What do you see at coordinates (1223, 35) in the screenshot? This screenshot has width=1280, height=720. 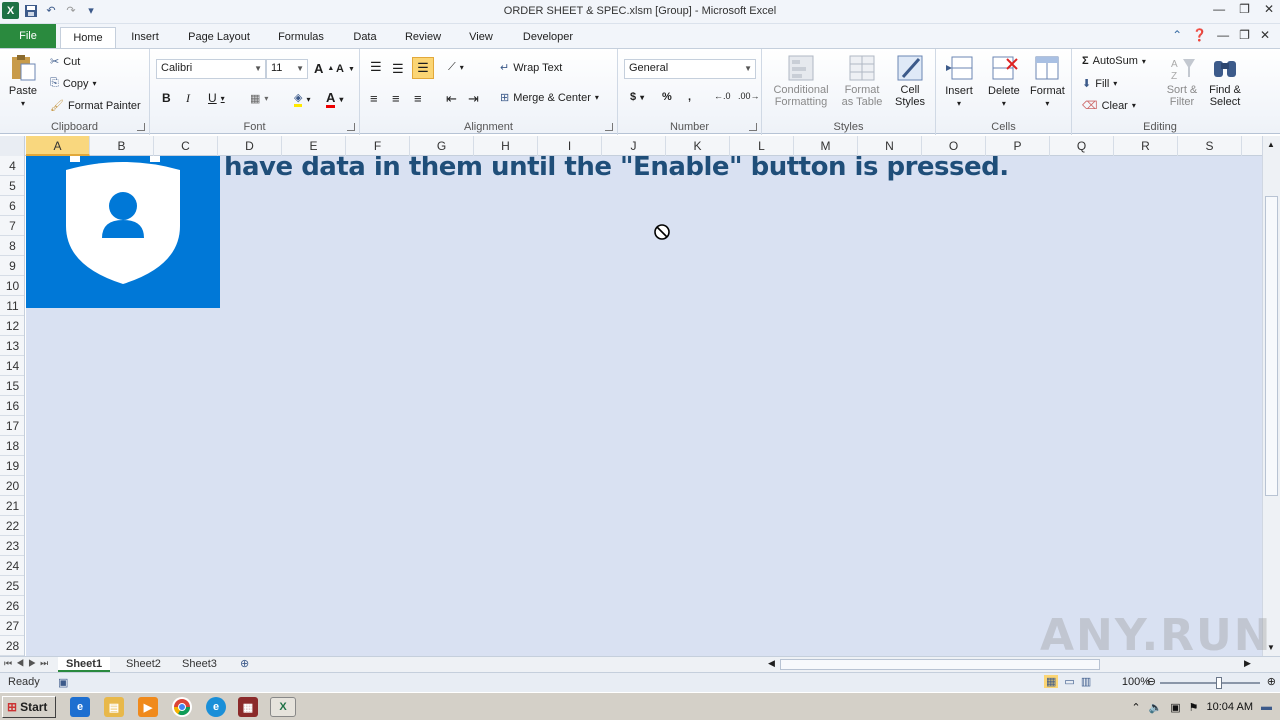 I see `workbook-minimize-icon: —` at bounding box center [1223, 35].